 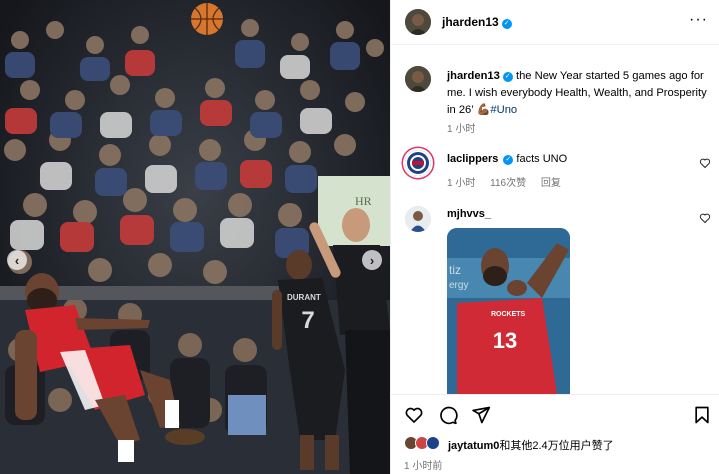 I want to click on likes-text: jaytatum0和其他2.4万位用户赞了, so click(x=531, y=445).